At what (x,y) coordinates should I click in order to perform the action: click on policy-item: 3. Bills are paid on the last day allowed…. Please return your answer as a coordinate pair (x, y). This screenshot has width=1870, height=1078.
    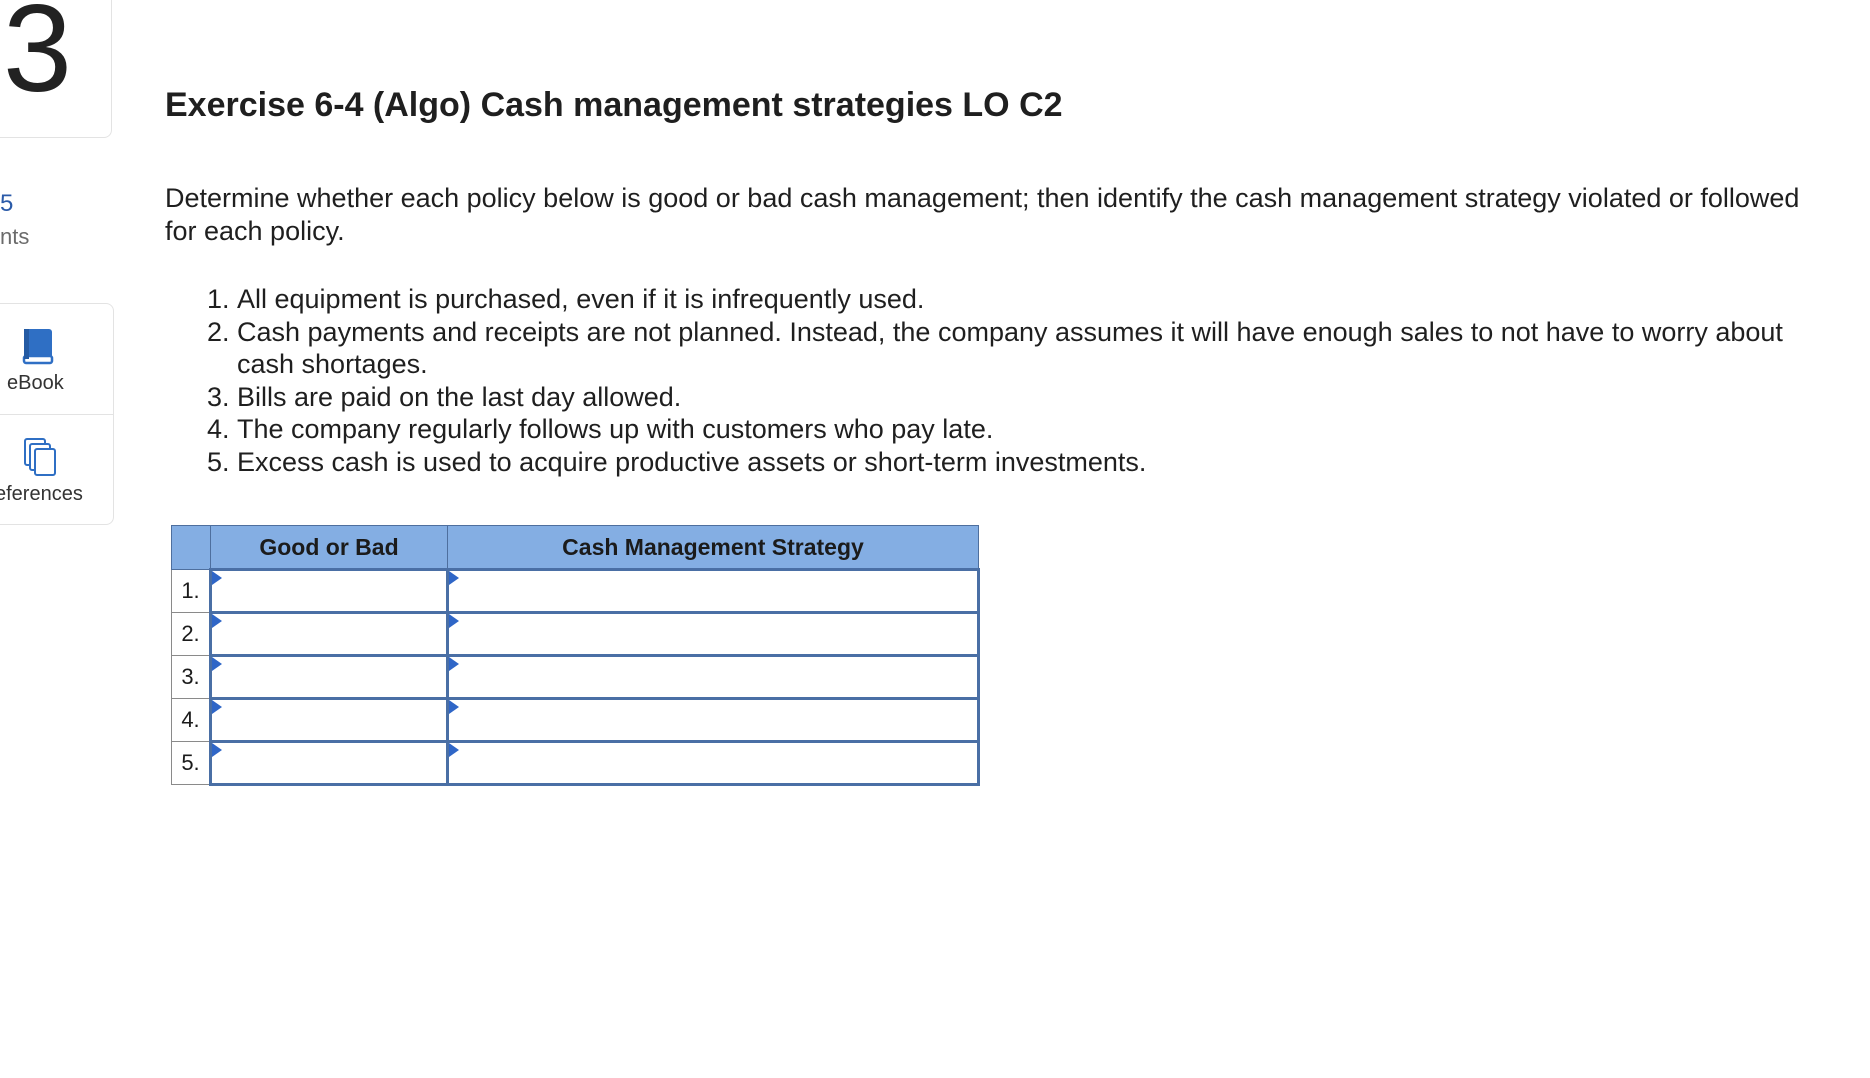
    Looking at the image, I should click on (1007, 397).